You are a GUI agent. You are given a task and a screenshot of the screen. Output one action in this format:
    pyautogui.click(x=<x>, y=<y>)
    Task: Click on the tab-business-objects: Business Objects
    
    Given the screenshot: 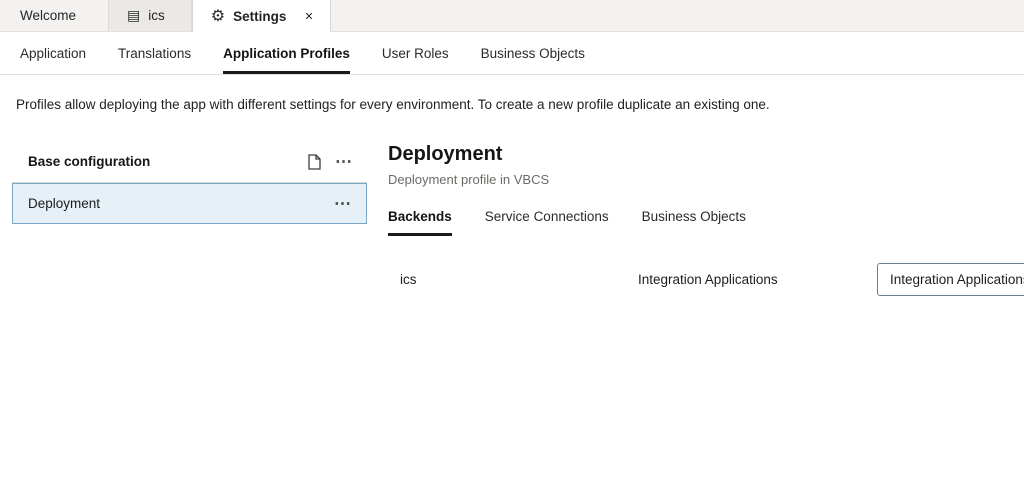 What is the action you would take?
    pyautogui.click(x=694, y=222)
    